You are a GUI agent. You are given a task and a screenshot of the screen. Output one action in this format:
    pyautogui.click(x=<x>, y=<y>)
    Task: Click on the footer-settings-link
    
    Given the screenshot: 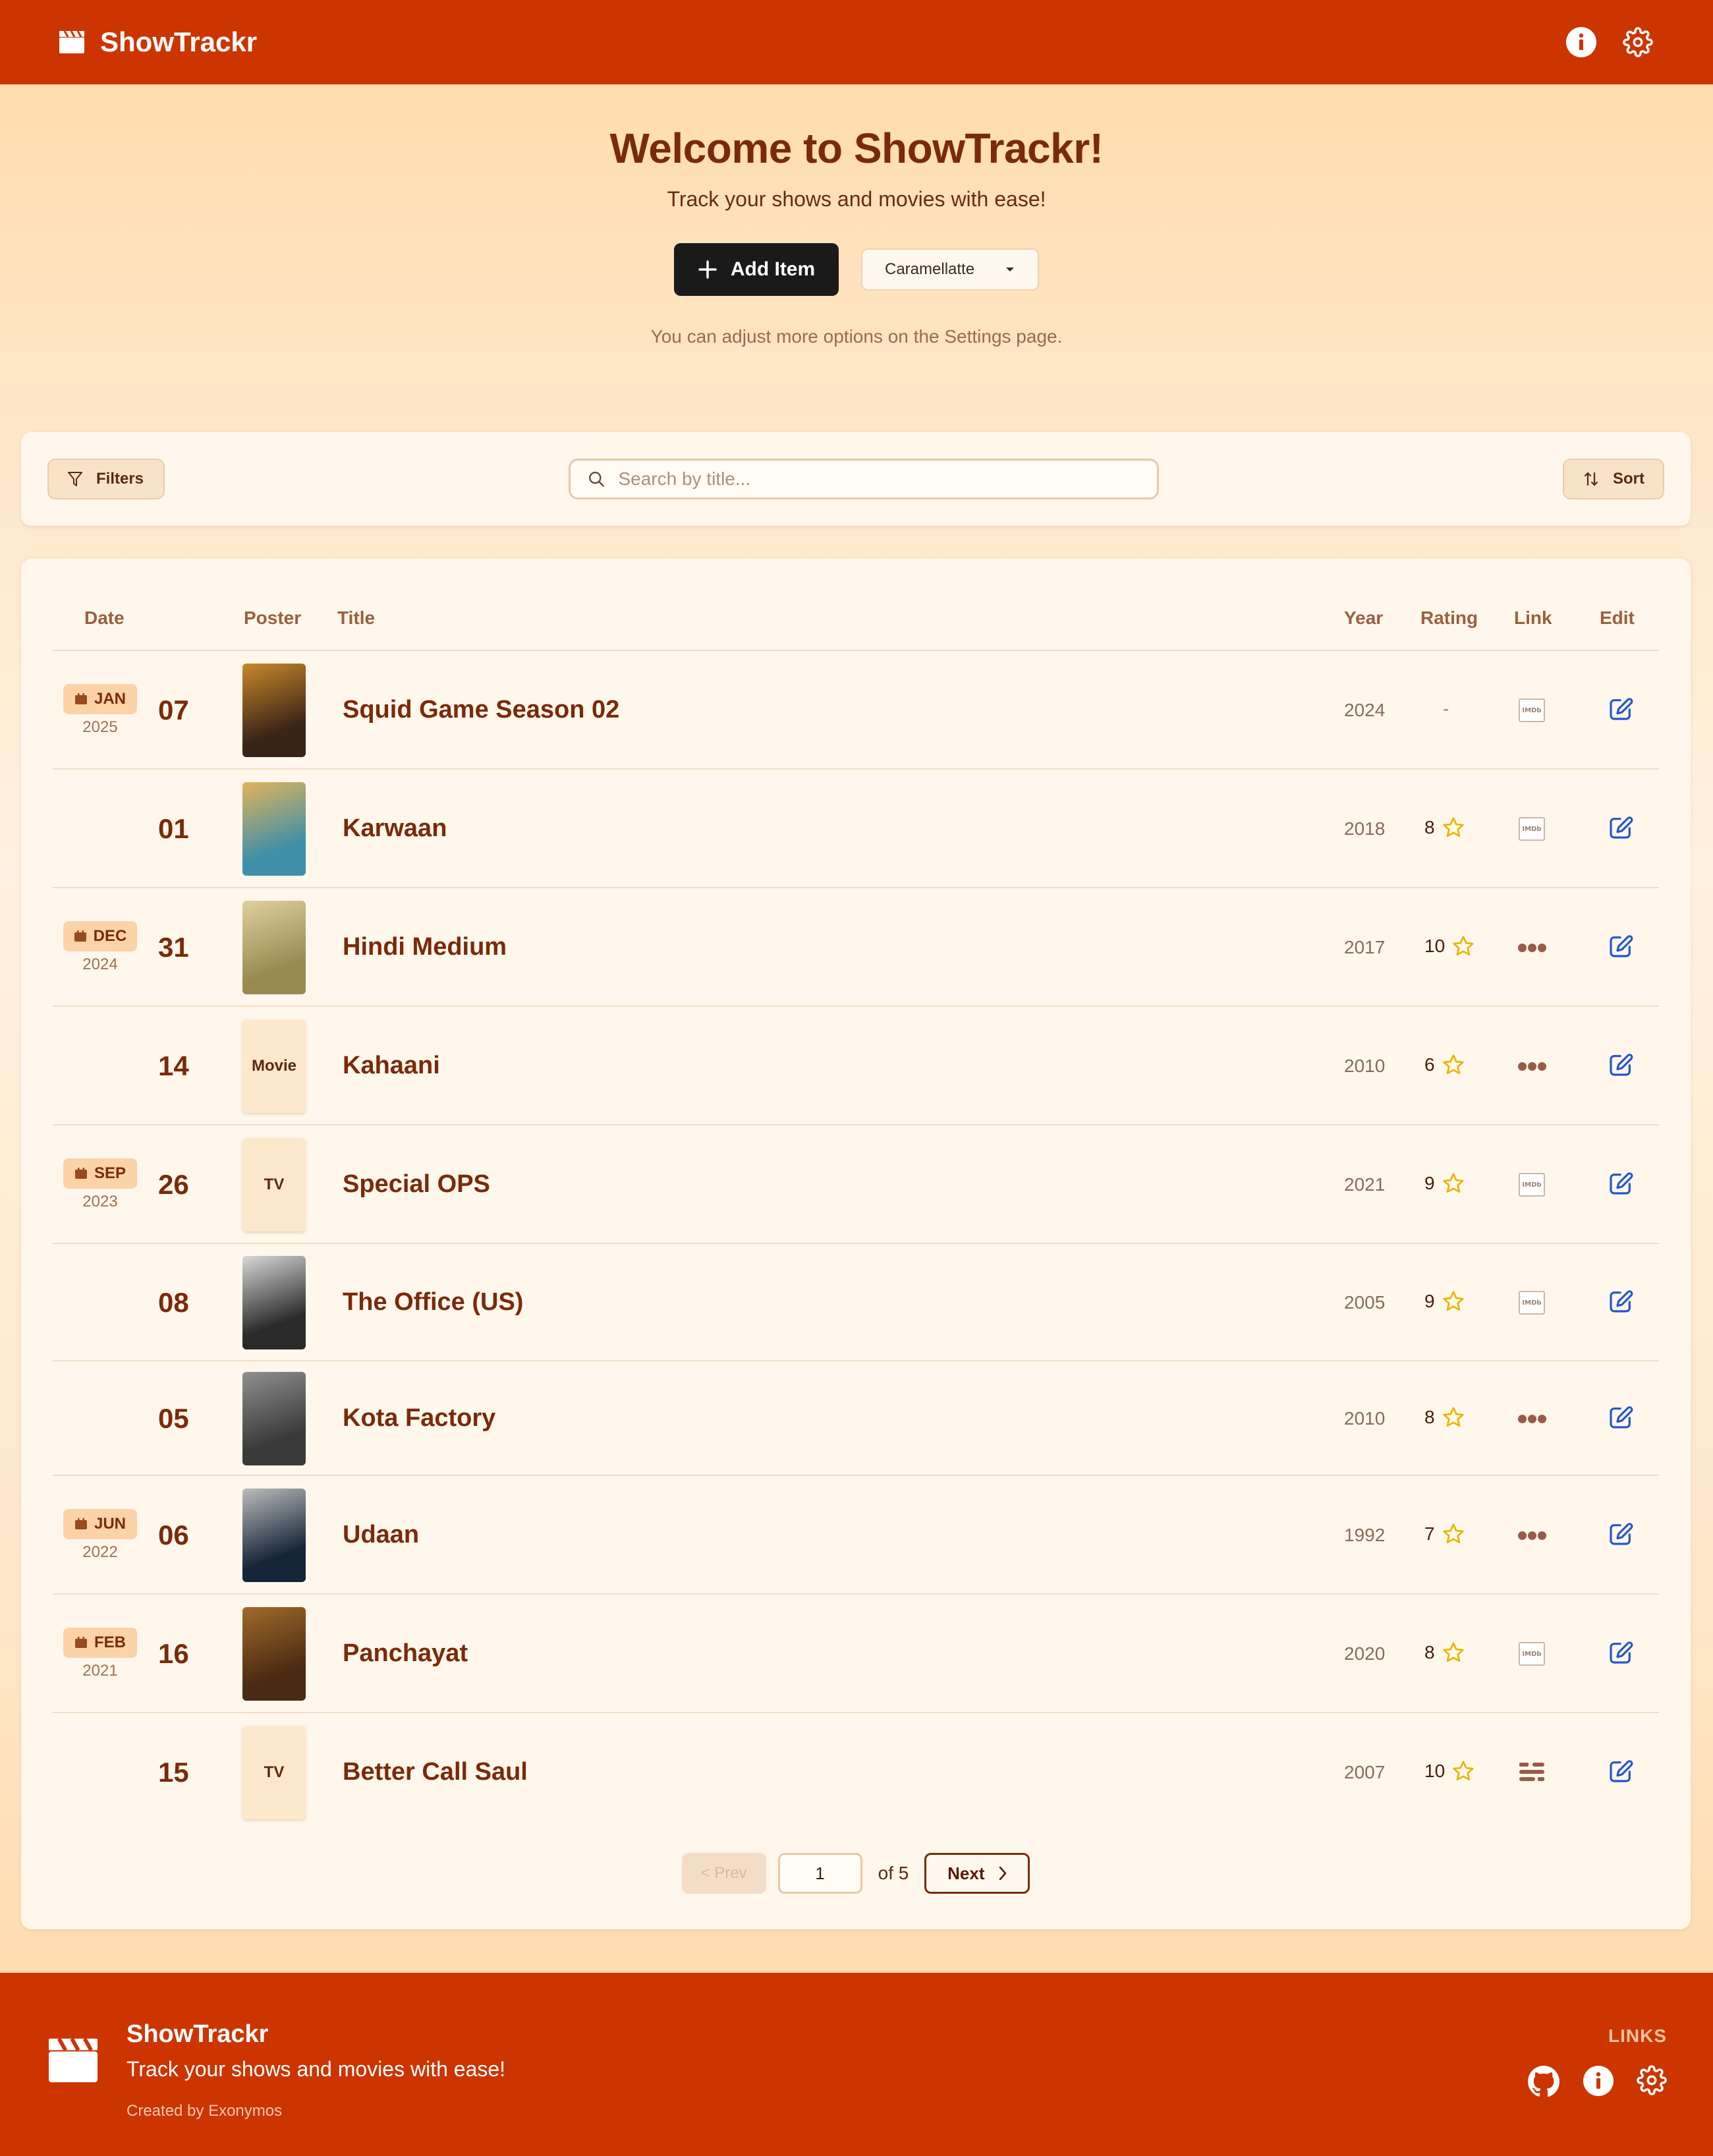 What is the action you would take?
    pyautogui.click(x=1652, y=2083)
    